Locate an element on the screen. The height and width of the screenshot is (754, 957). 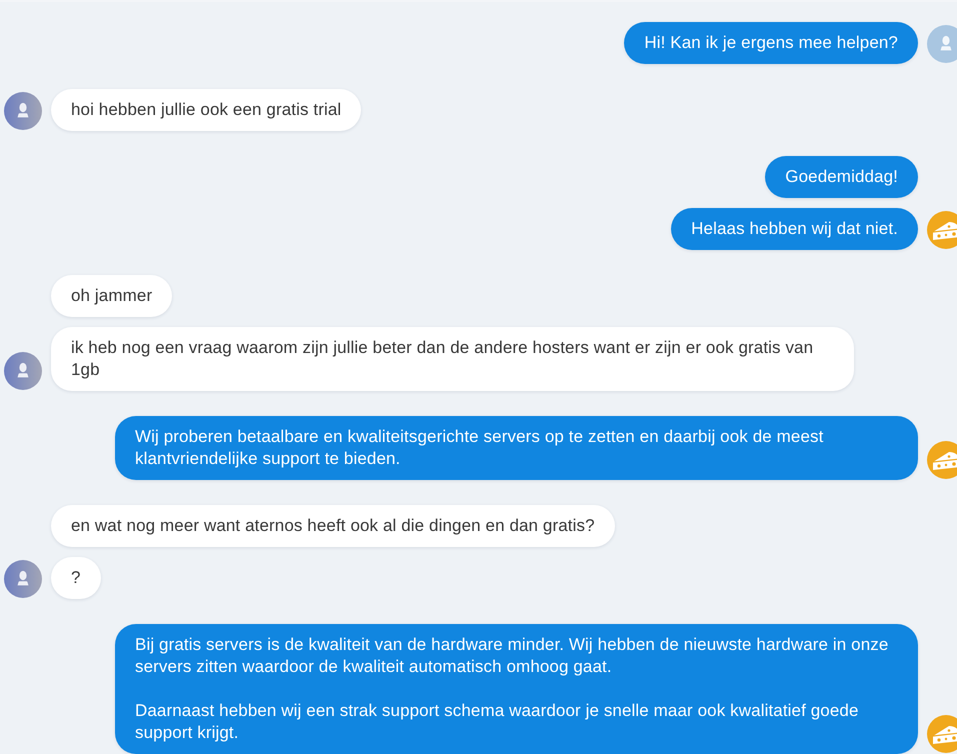
message-bubble: Goedemiddag! is located at coordinates (841, 177).